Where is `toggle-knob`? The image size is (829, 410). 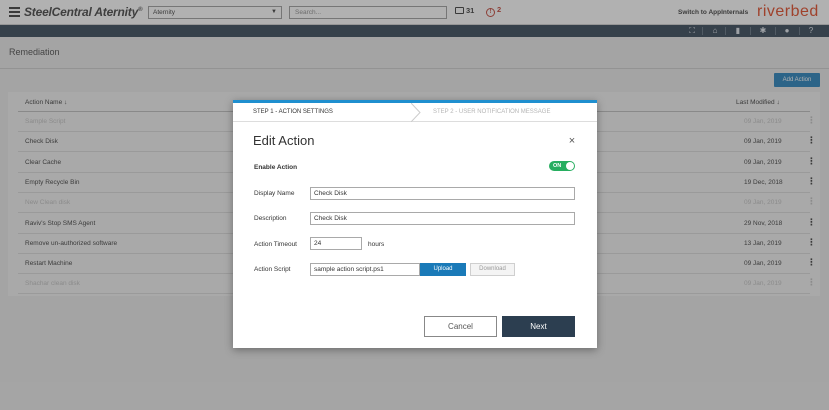 toggle-knob is located at coordinates (570, 166).